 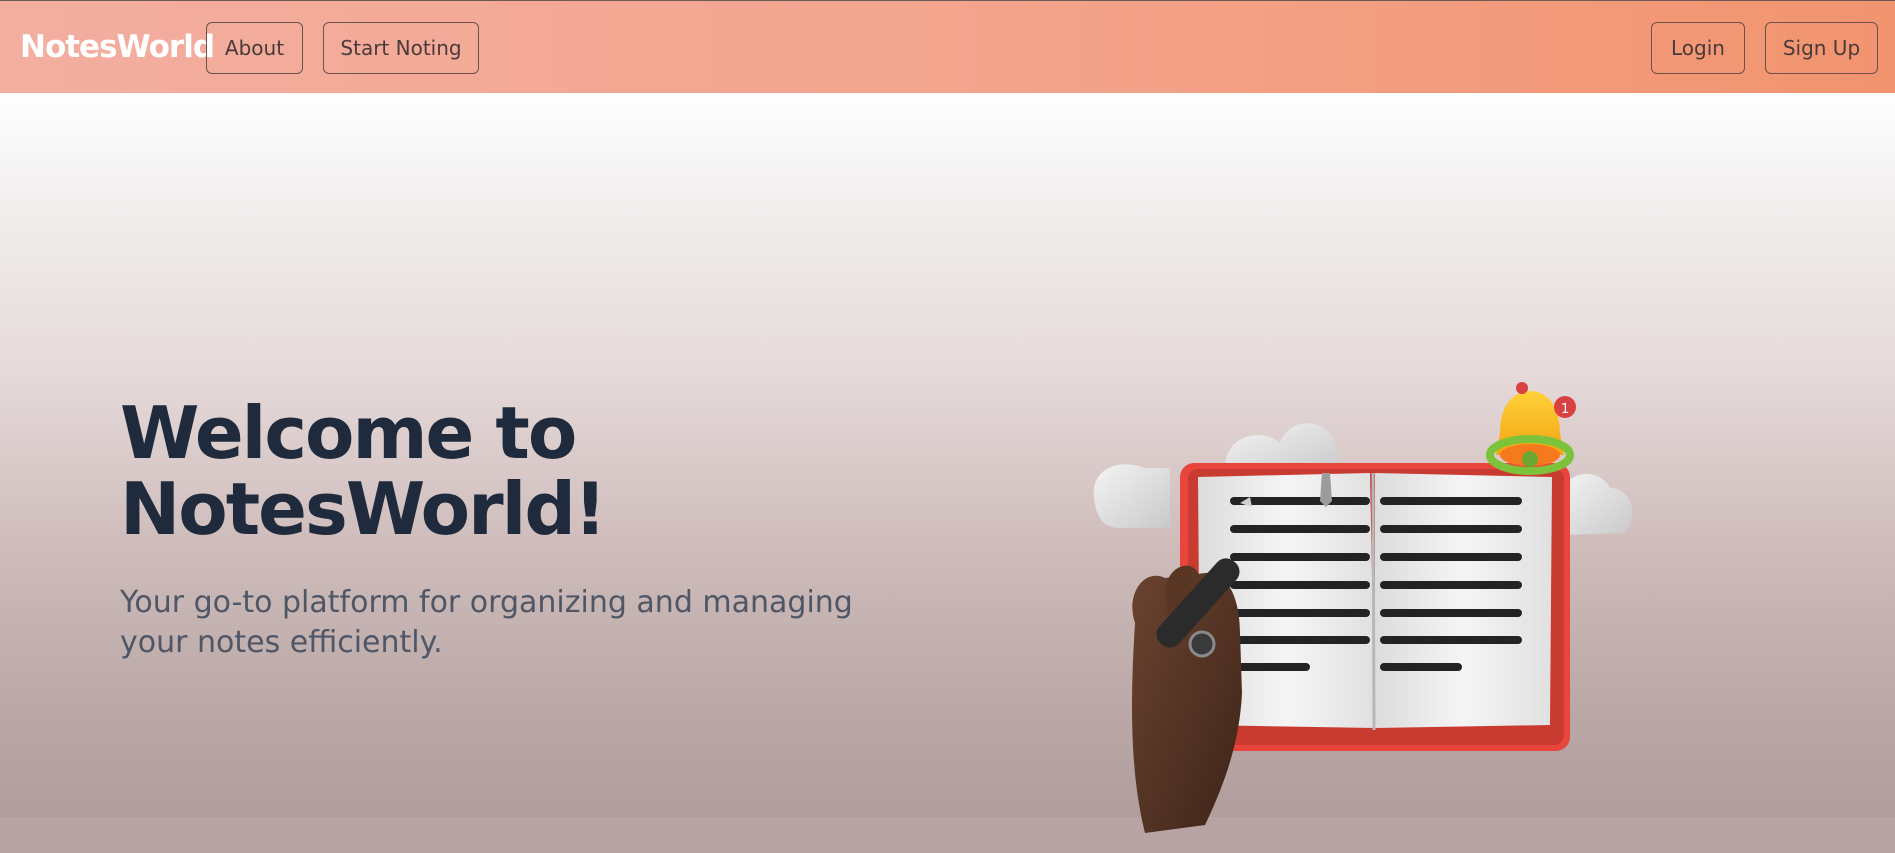 I want to click on bell-icon: 1, so click(x=1531, y=428).